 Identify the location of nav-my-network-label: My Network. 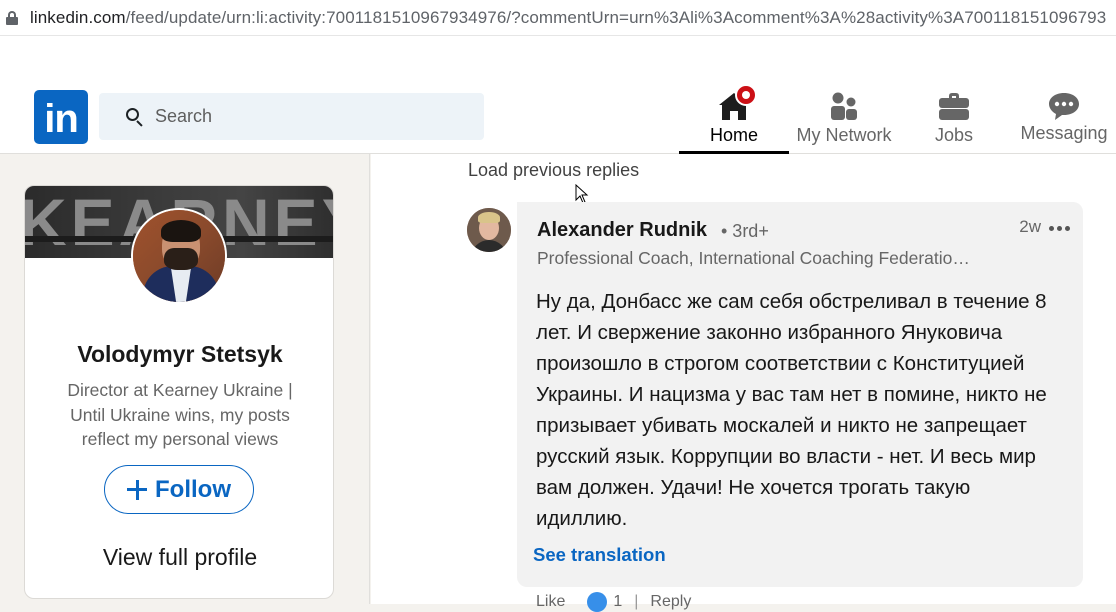
(844, 135).